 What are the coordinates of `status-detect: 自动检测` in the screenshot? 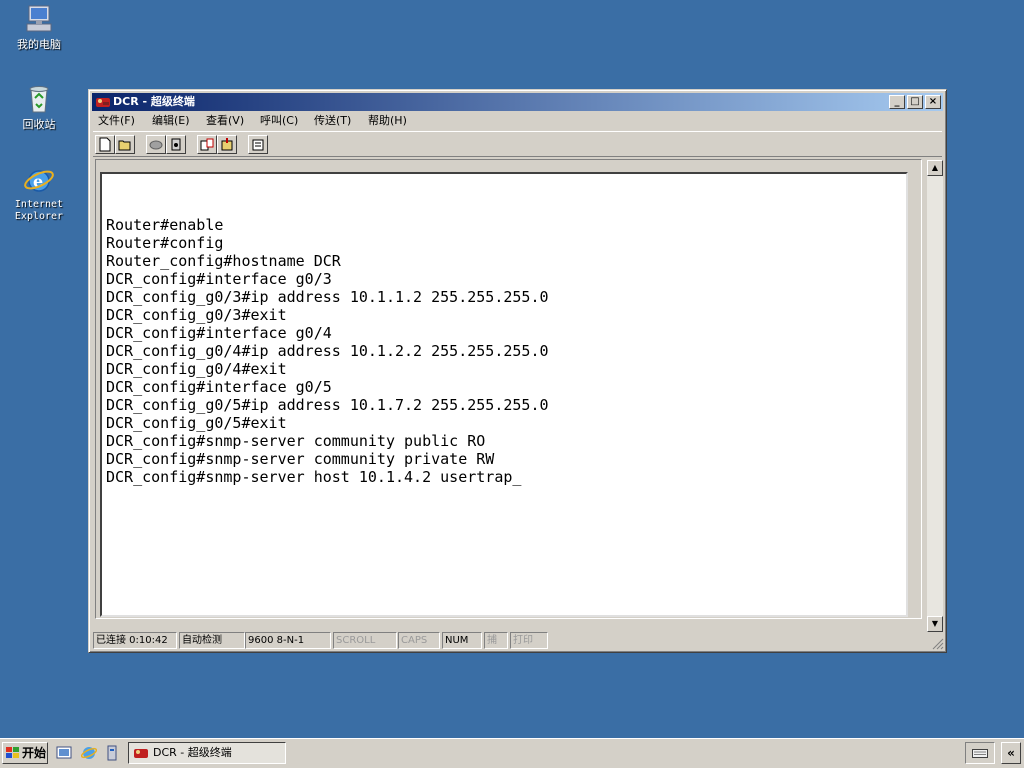 It's located at (212, 640).